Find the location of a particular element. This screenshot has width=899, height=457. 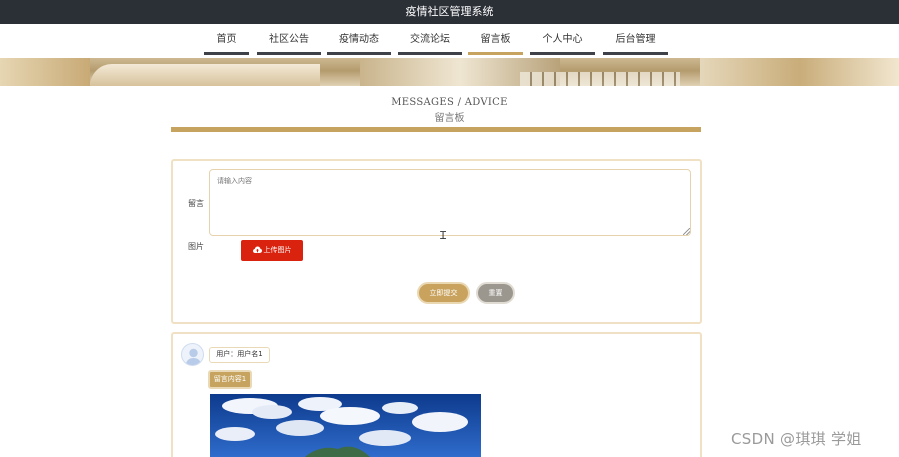

message-content: 留言内容1 is located at coordinates (230, 379).